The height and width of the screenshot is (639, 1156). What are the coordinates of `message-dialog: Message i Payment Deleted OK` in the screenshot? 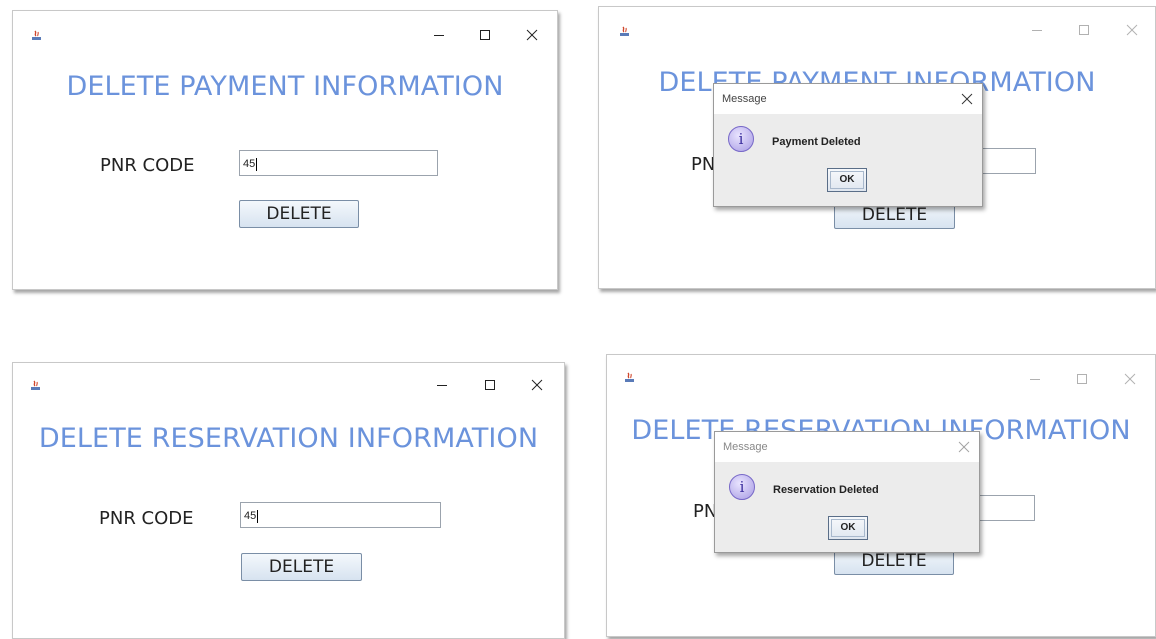 It's located at (848, 145).